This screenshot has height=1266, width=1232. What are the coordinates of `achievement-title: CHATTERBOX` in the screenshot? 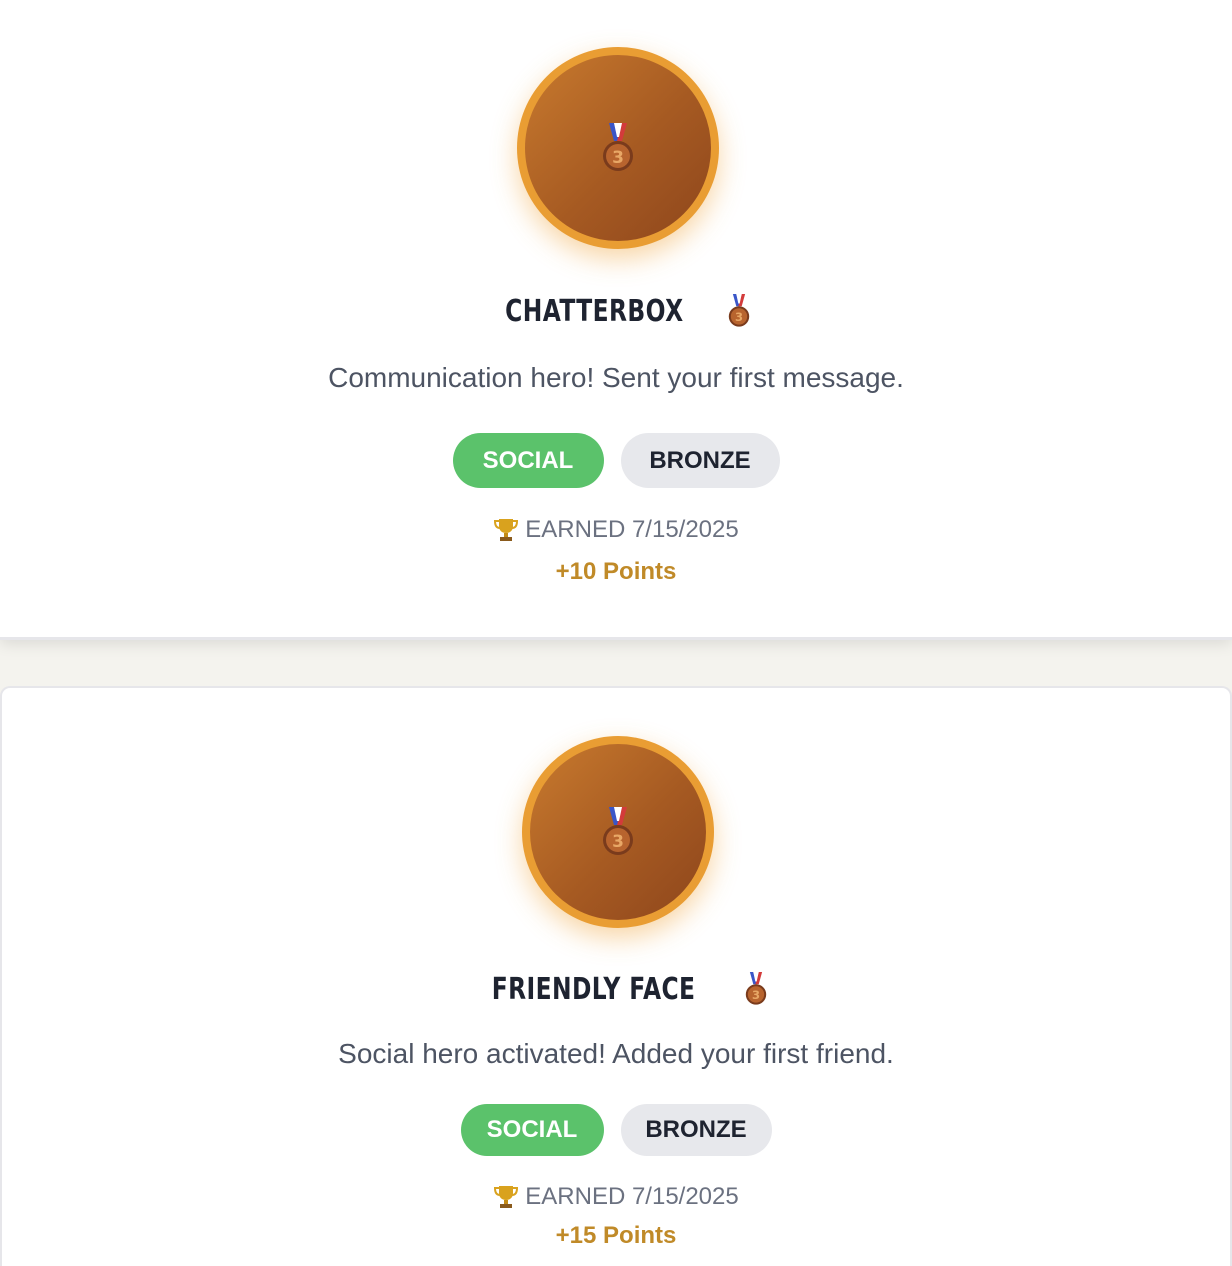 It's located at (594, 311).